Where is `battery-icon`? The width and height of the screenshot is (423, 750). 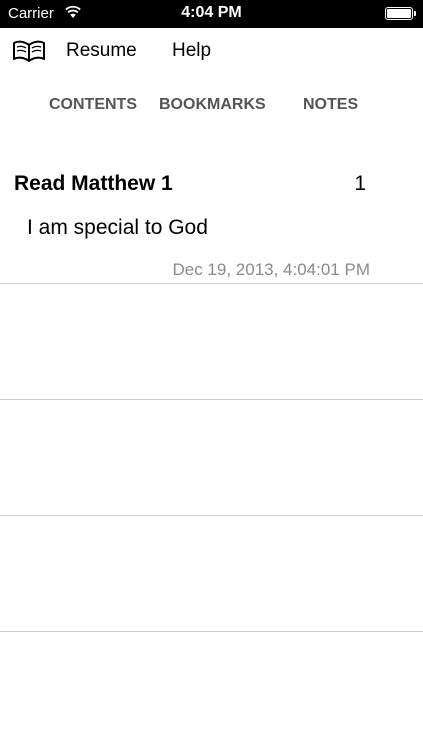 battery-icon is located at coordinates (399, 13).